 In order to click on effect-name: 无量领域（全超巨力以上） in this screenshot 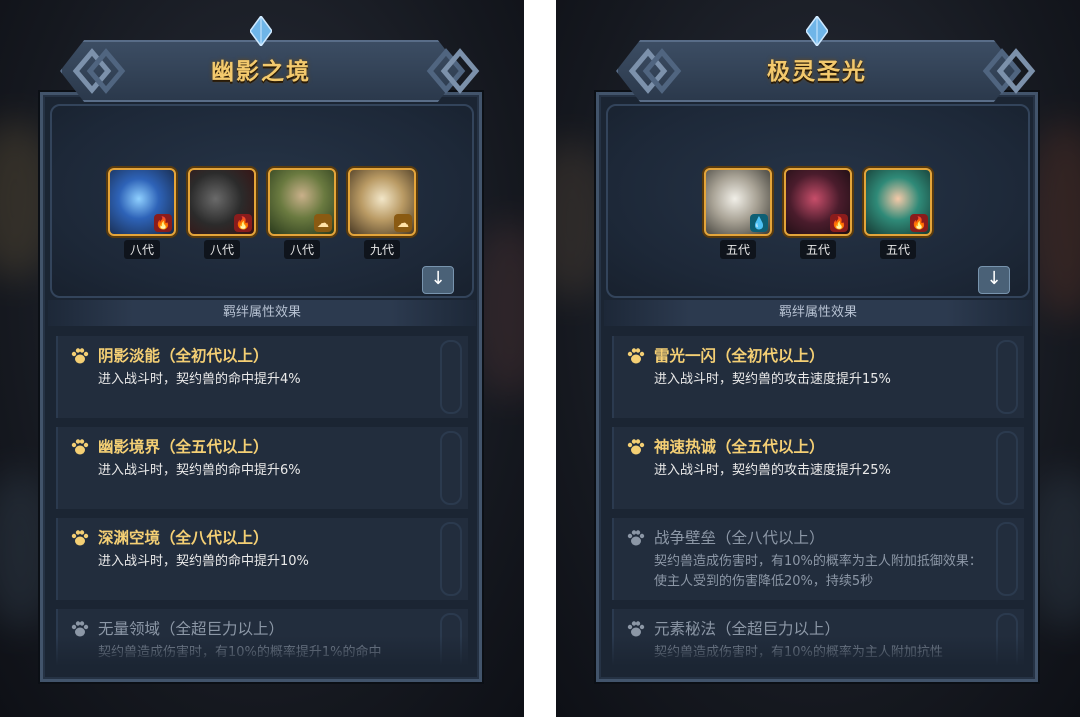, I will do `click(191, 629)`.